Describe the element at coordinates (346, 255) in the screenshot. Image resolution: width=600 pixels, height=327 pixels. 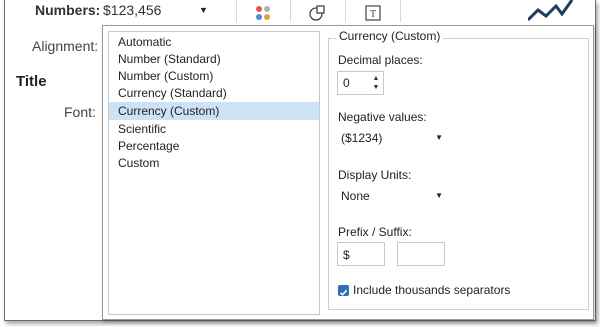
I see `prefix-value: $` at that location.